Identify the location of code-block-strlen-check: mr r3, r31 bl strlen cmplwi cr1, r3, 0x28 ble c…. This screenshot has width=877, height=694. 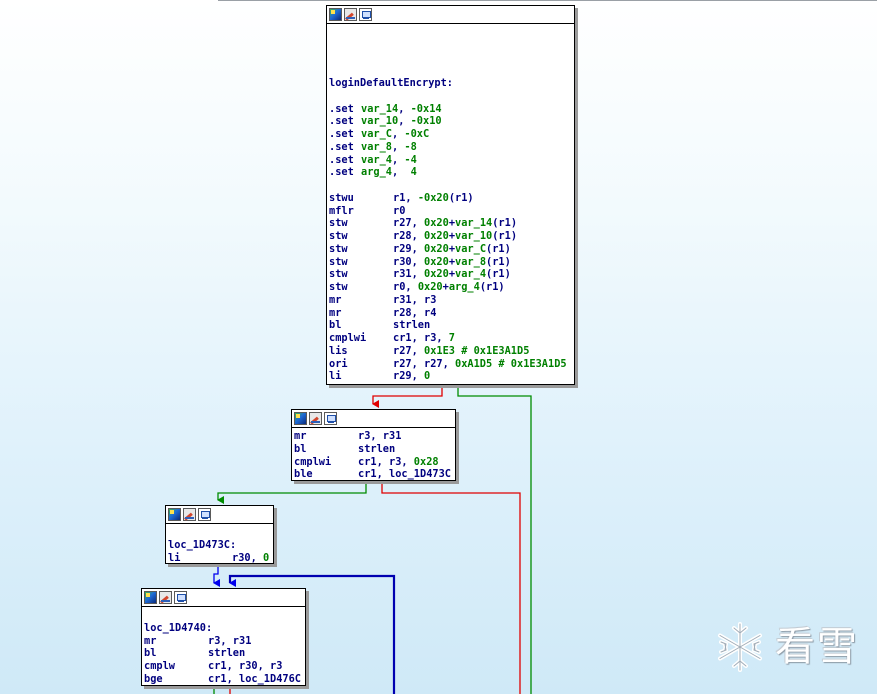
(373, 445).